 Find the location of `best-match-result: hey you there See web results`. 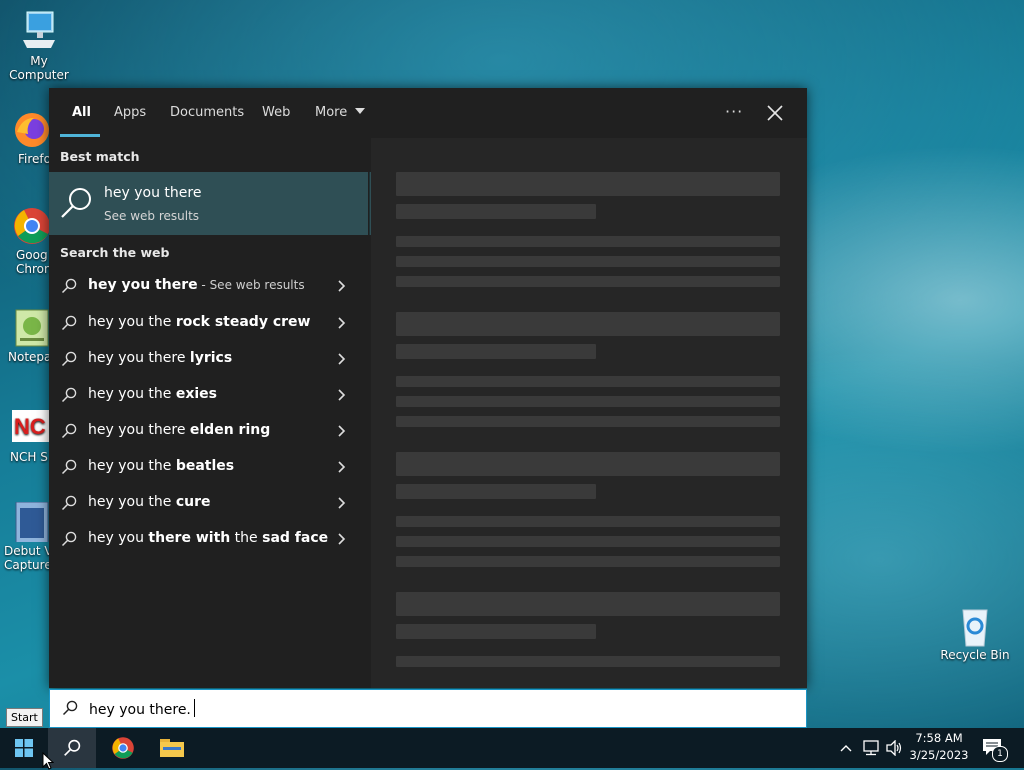

best-match-result: hey you there See web results is located at coordinates (208, 203).